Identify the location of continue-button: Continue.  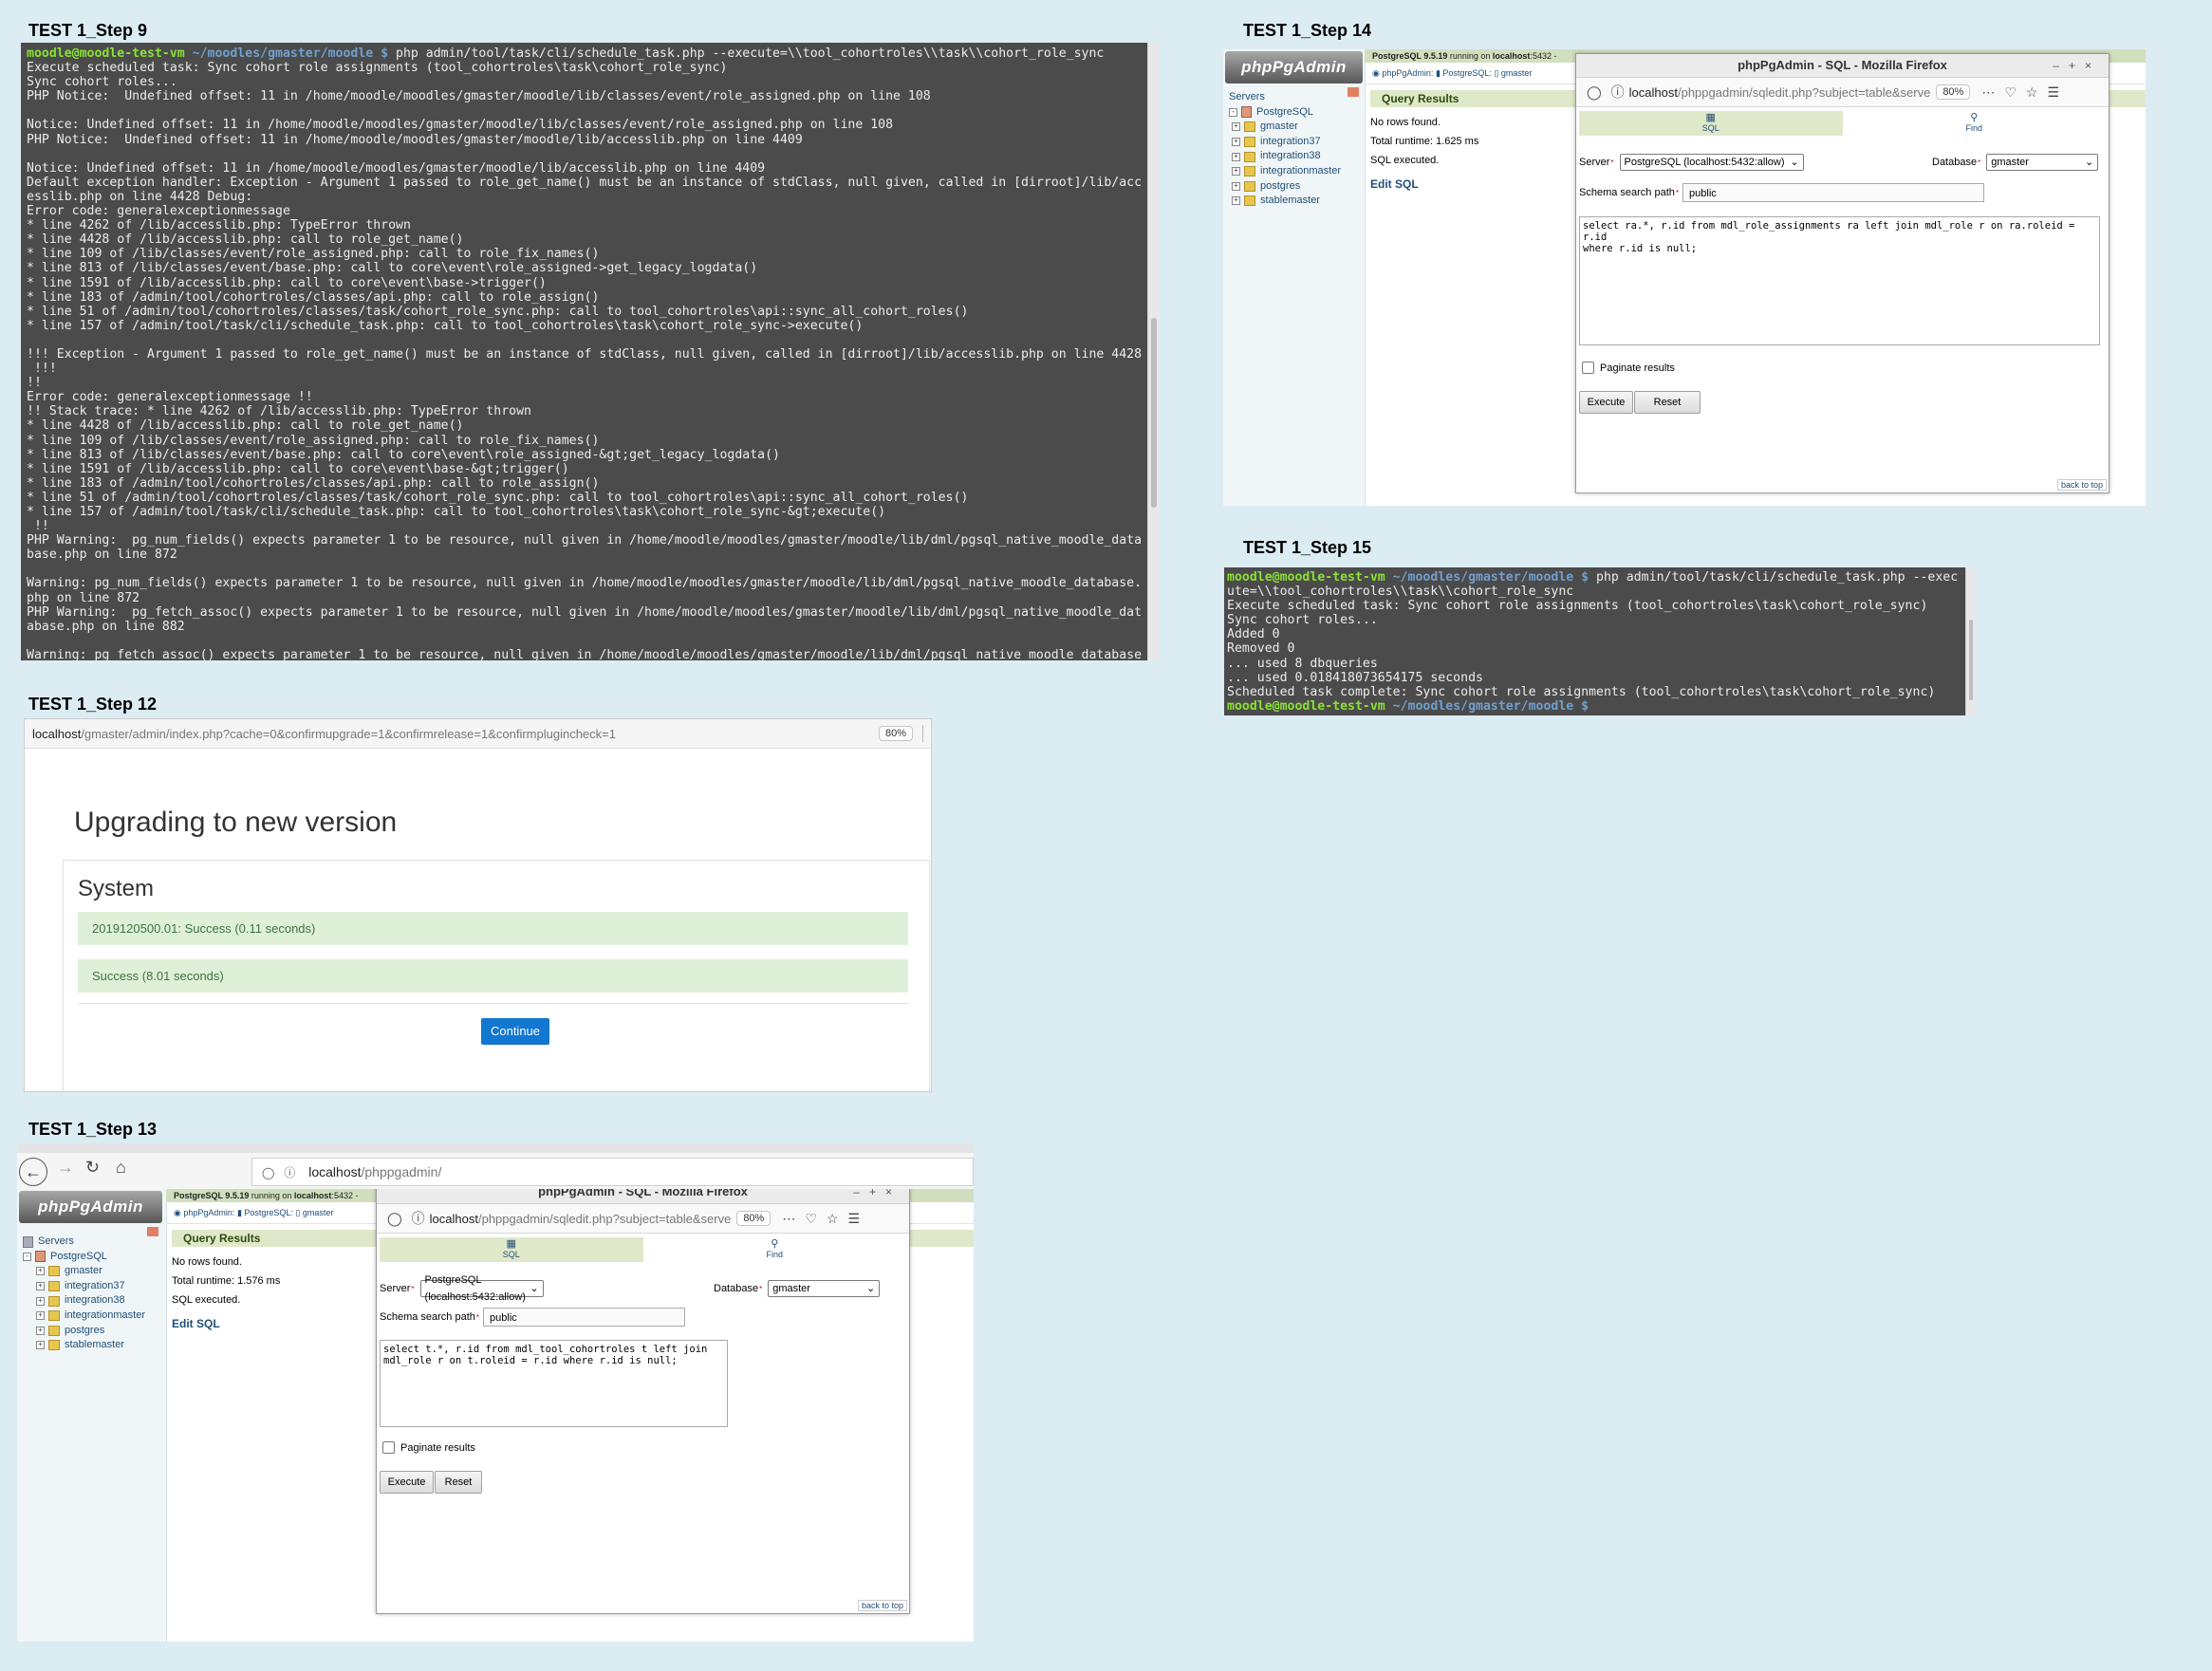
(515, 1031).